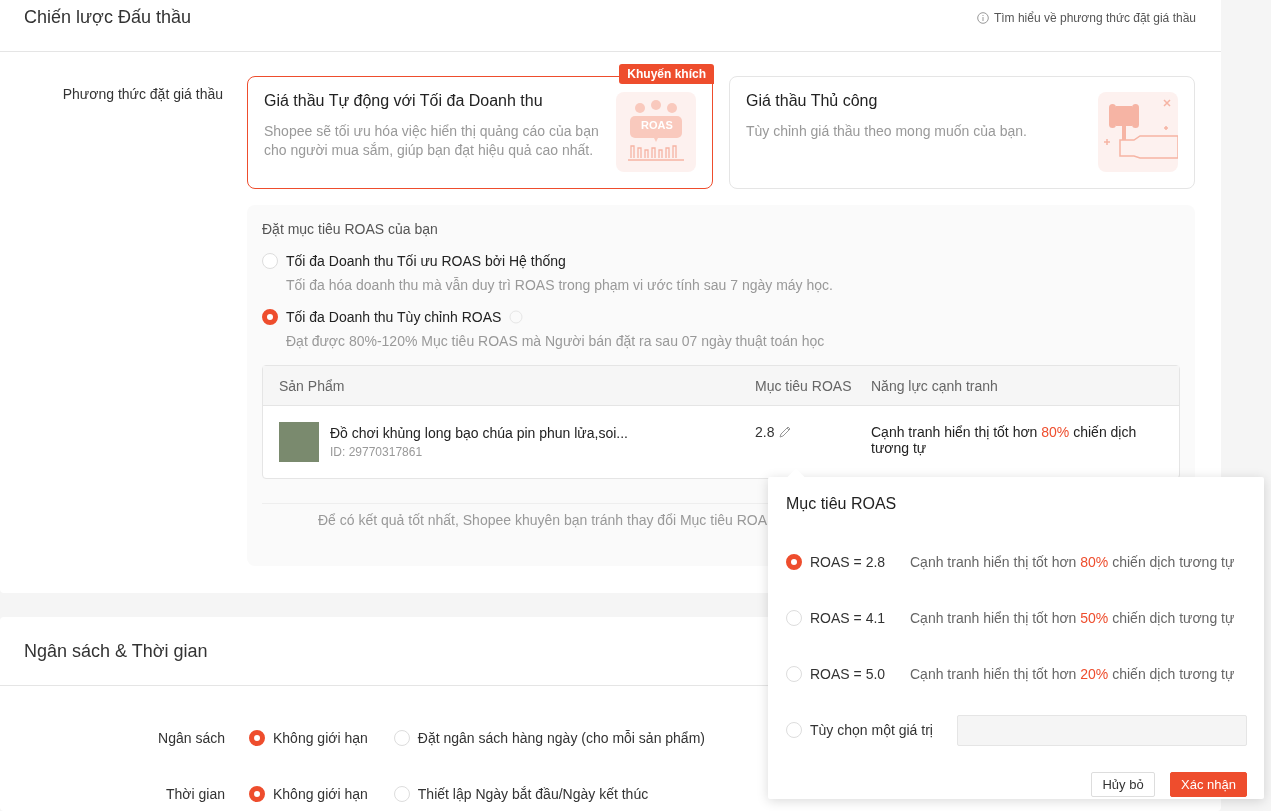 The image size is (1271, 811). I want to click on bid-method-title: Giá thầu Tự động với Tối đa Doanh thu, so click(404, 101).